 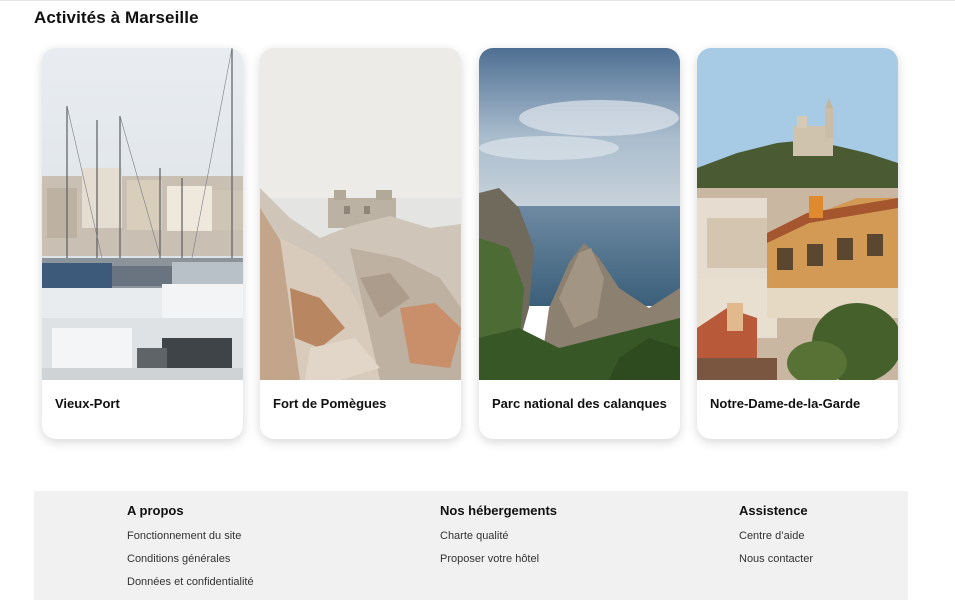 I want to click on footer-link-fonctionnement: Fonctionnement du site, so click(x=184, y=536).